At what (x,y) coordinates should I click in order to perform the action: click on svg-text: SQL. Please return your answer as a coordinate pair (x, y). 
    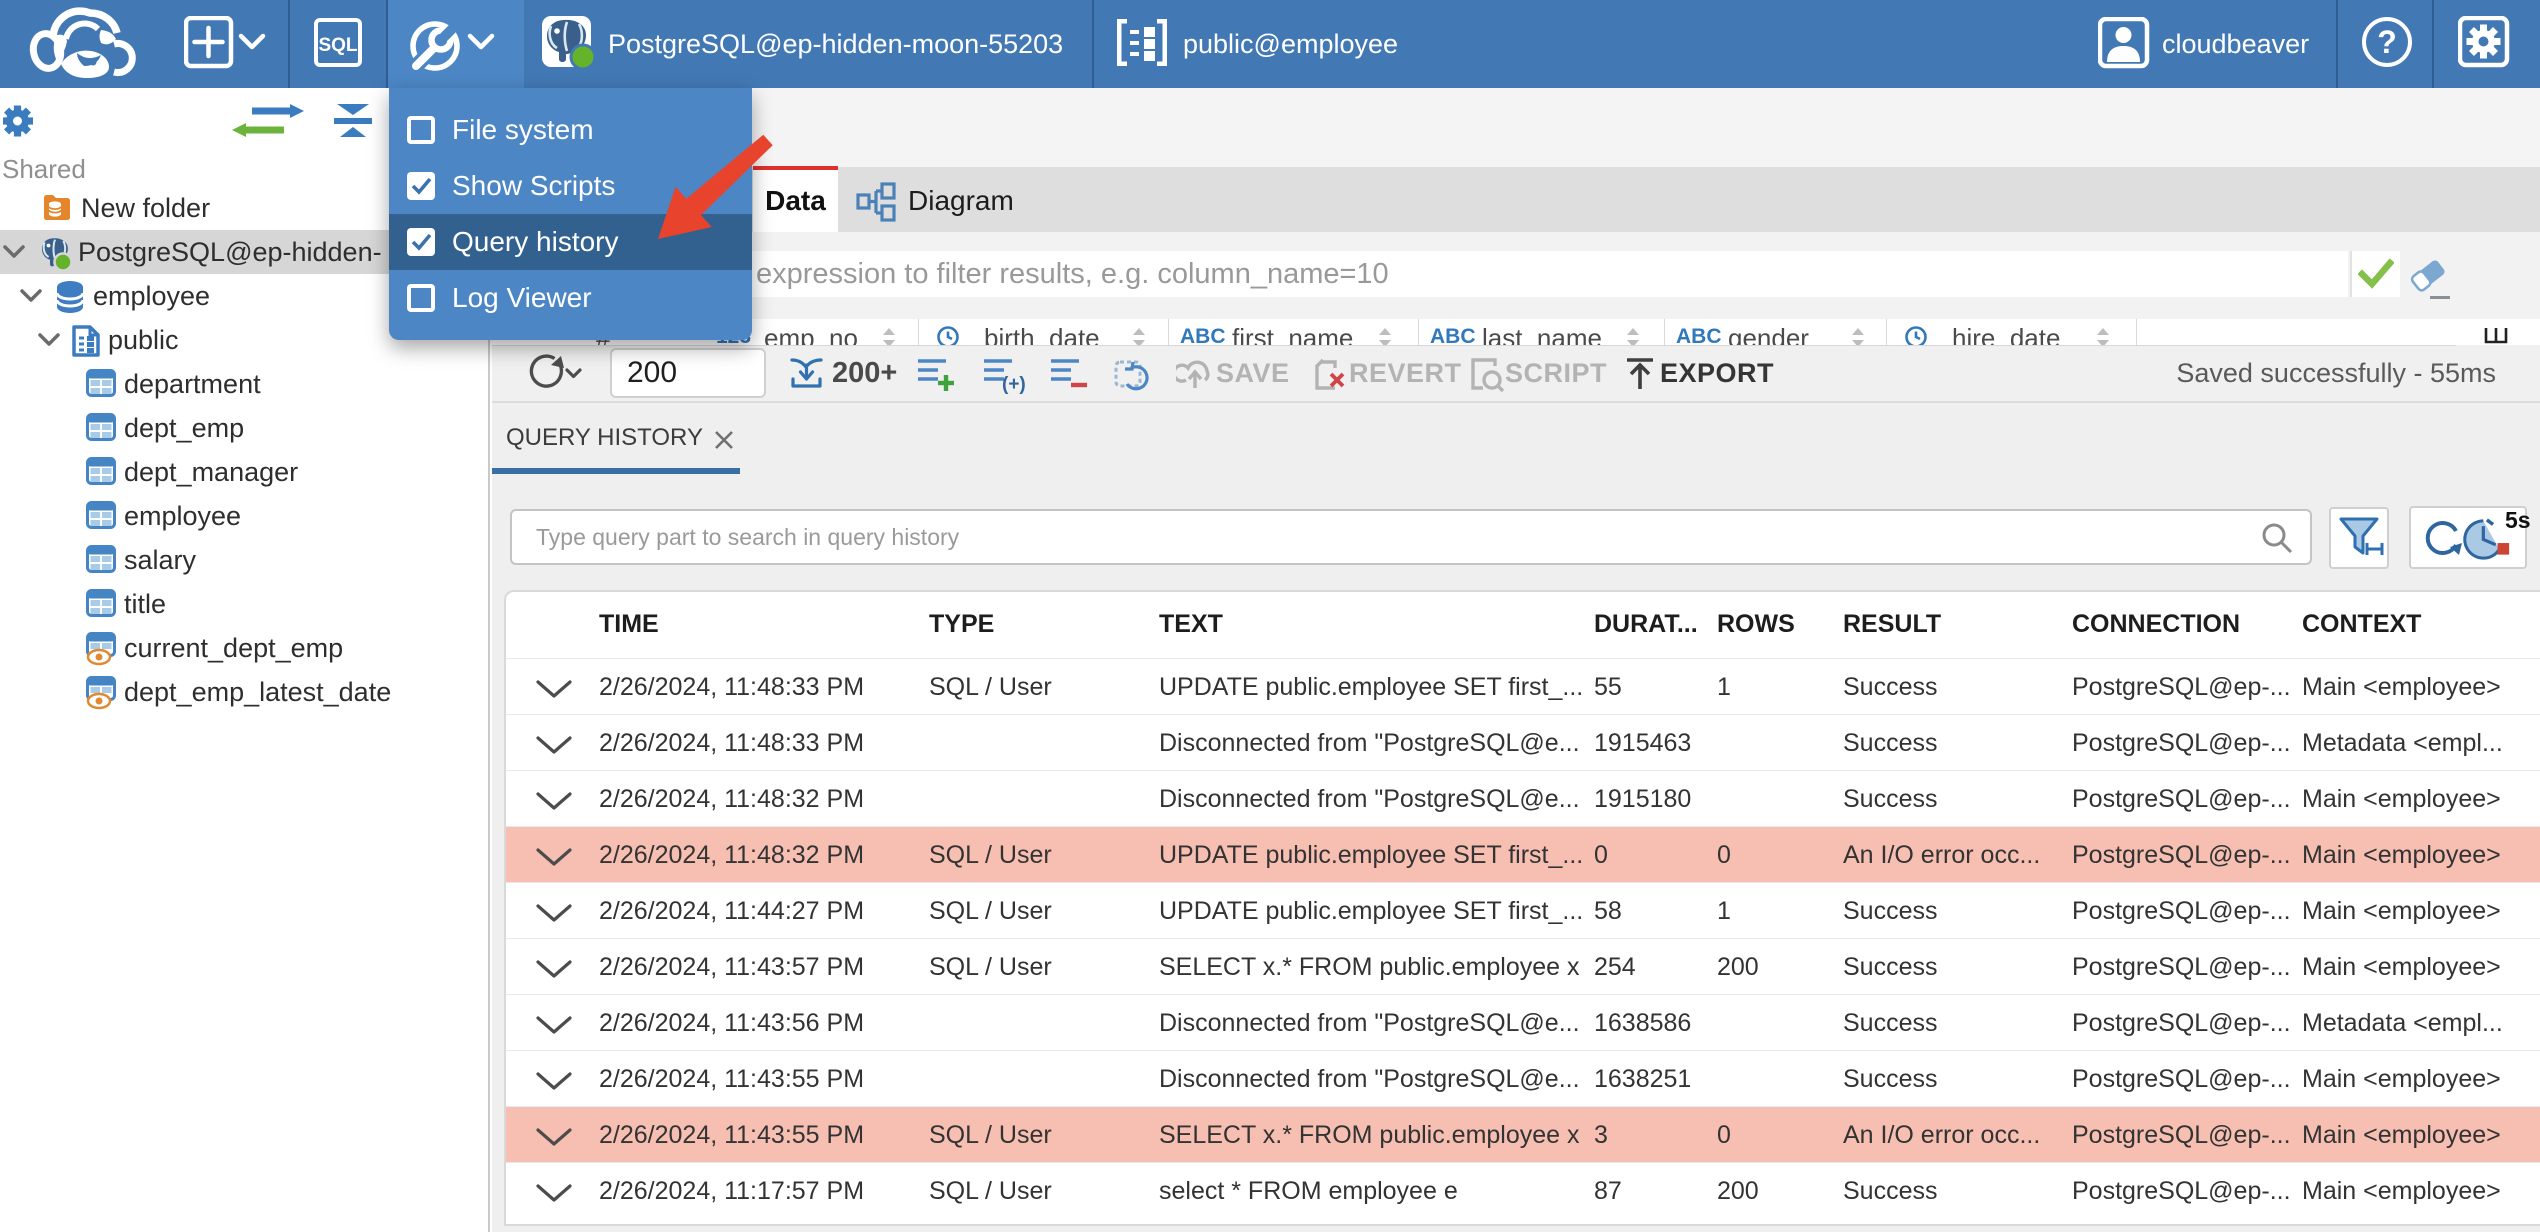
    Looking at the image, I should click on (337, 45).